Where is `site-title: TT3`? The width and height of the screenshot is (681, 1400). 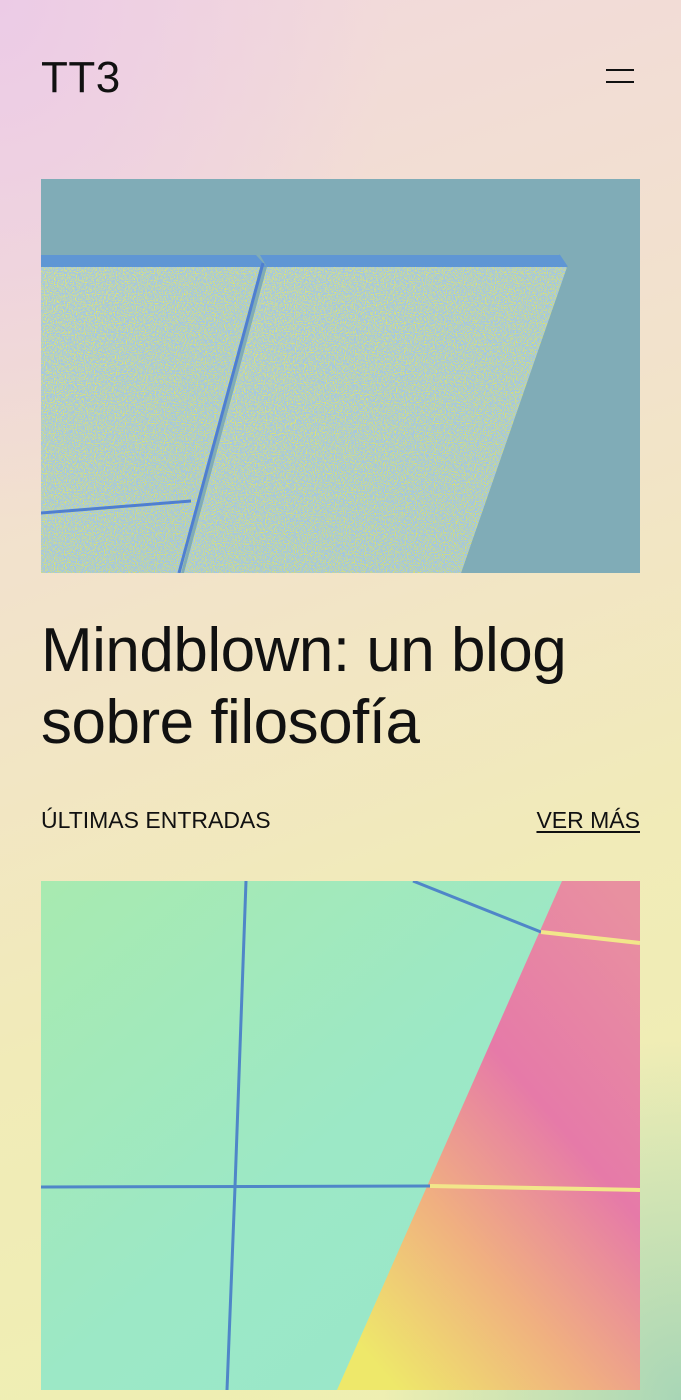 site-title: TT3 is located at coordinates (81, 78).